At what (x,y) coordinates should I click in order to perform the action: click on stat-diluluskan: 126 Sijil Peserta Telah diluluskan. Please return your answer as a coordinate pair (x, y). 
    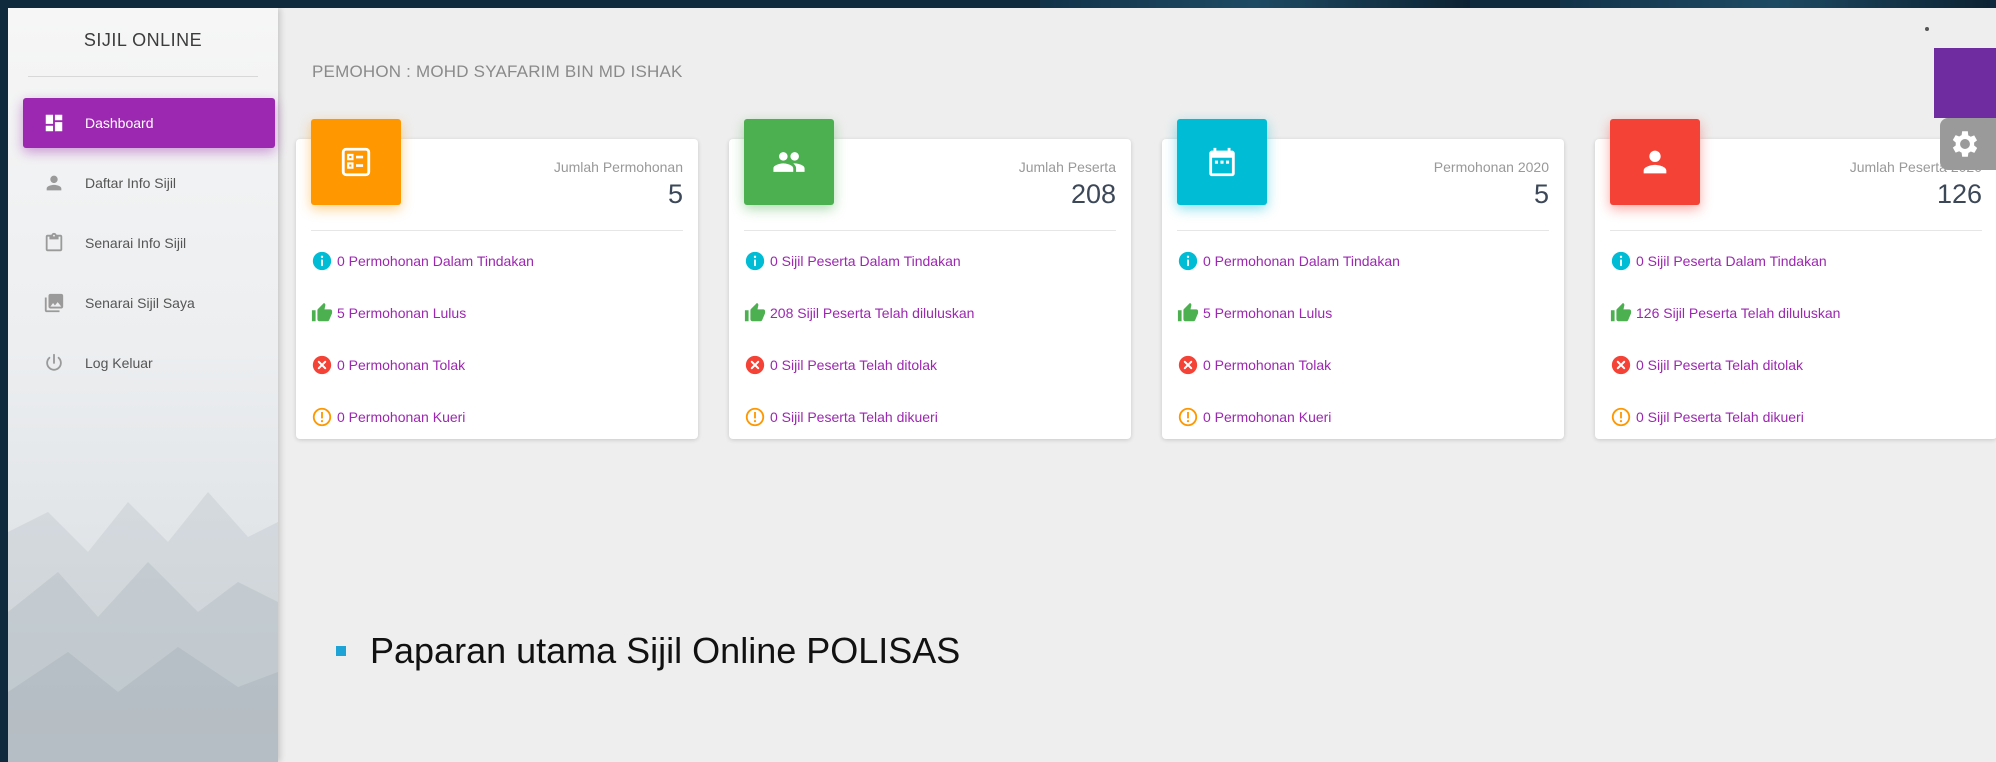
    Looking at the image, I should click on (1725, 313).